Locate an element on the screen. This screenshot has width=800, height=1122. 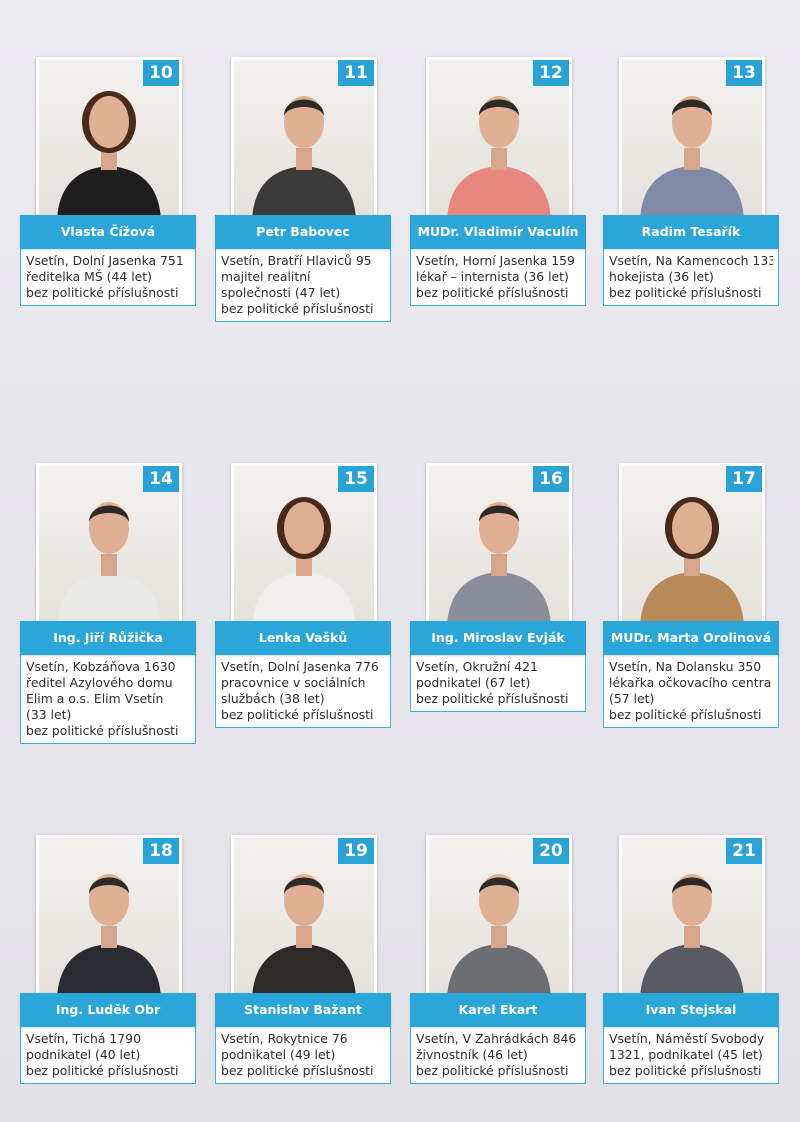
candidate-number: 17 is located at coordinates (744, 479).